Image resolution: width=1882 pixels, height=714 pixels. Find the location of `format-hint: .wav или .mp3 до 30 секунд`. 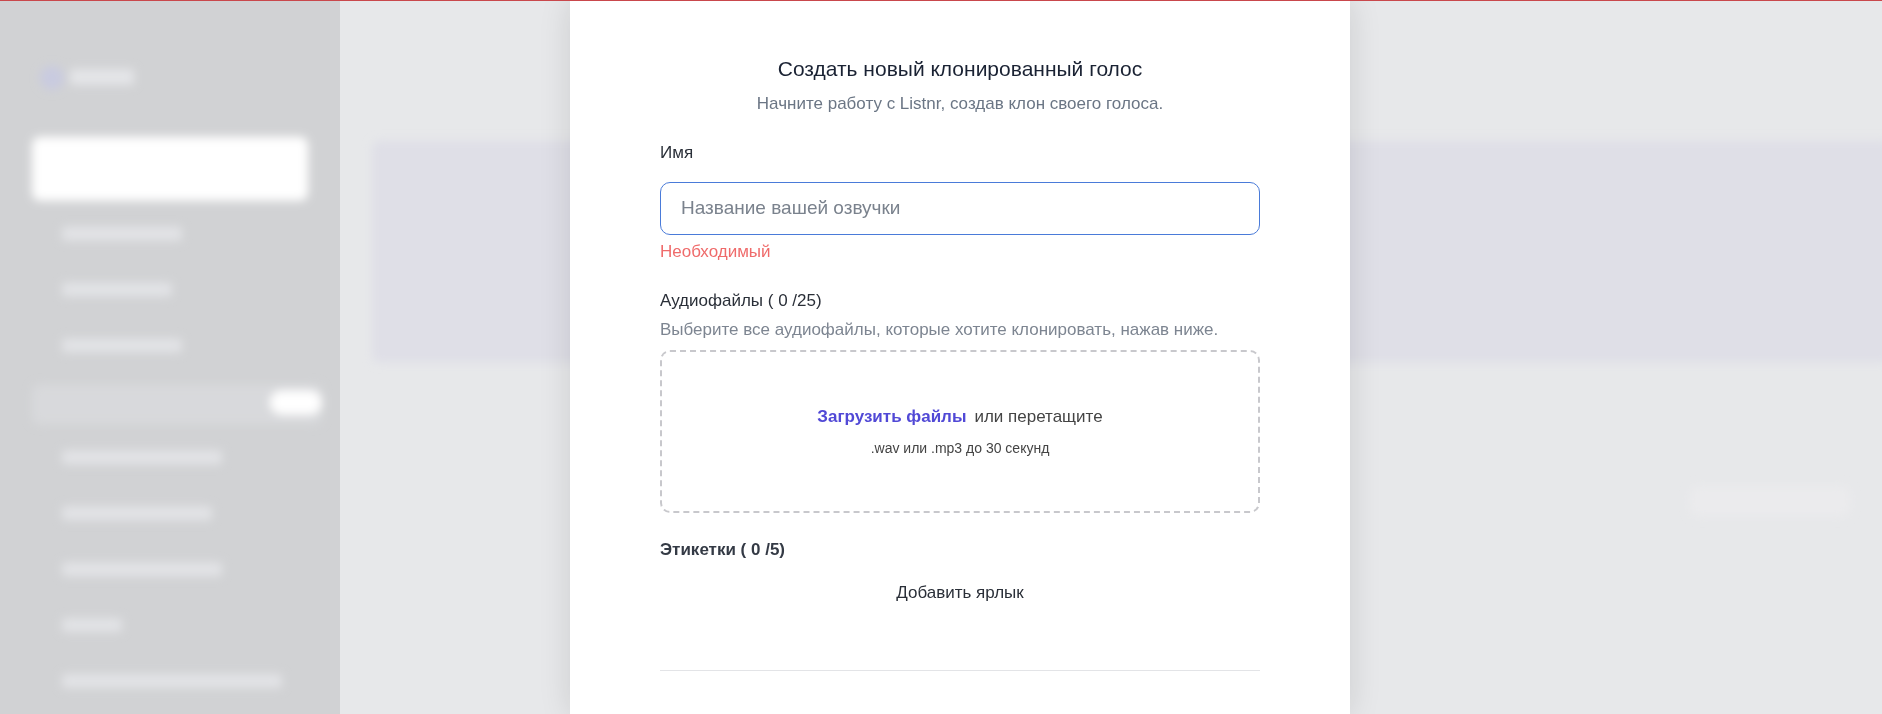

format-hint: .wav или .mp3 до 30 секунд is located at coordinates (960, 448).